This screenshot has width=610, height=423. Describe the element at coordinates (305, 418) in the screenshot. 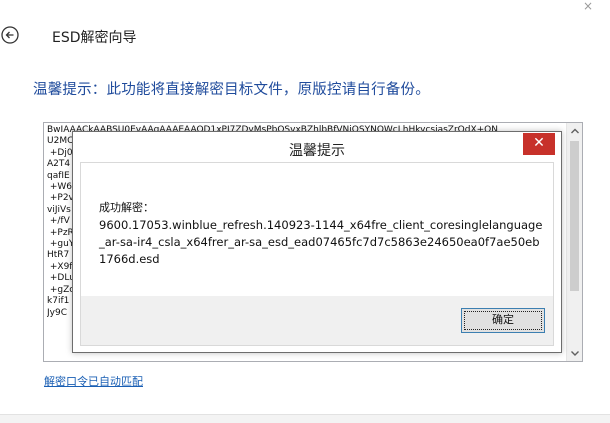

I see `footer-bar` at that location.